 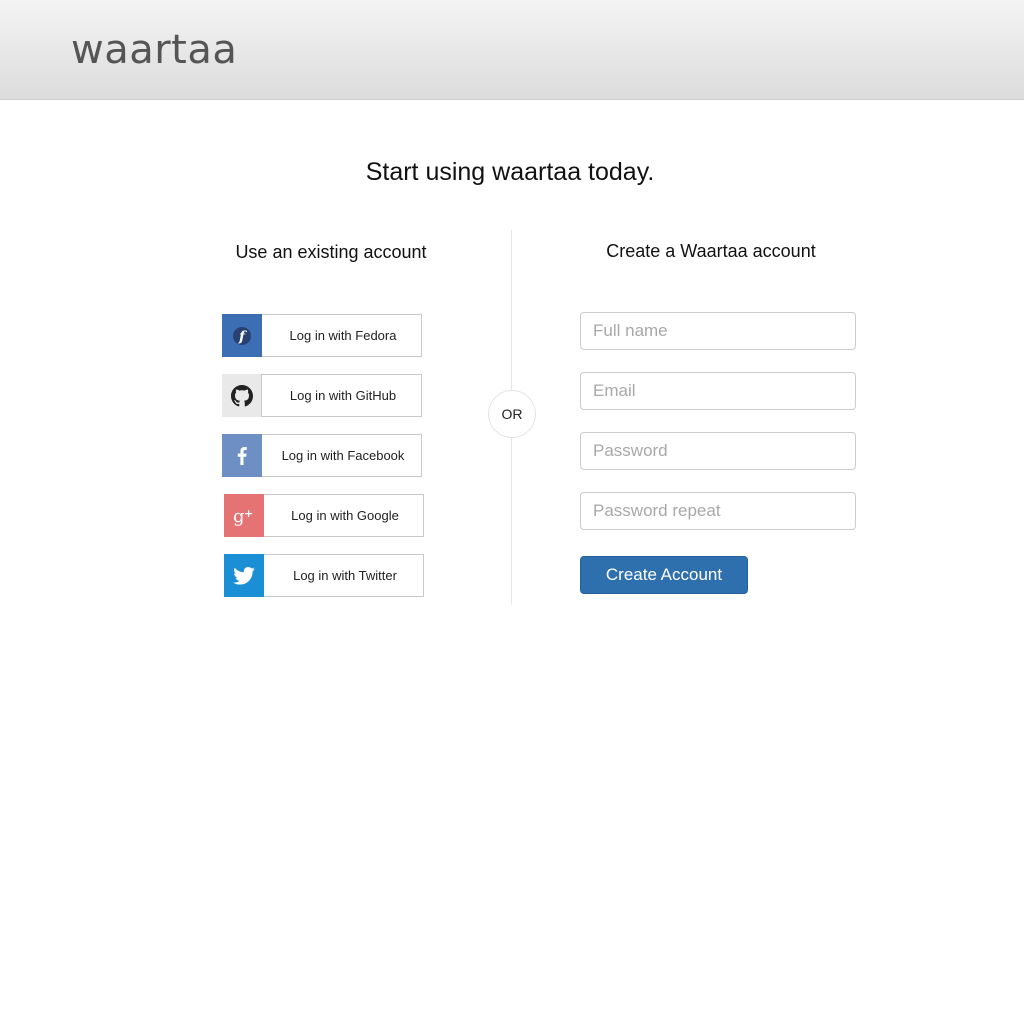 I want to click on full-name-field, so click(x=718, y=331).